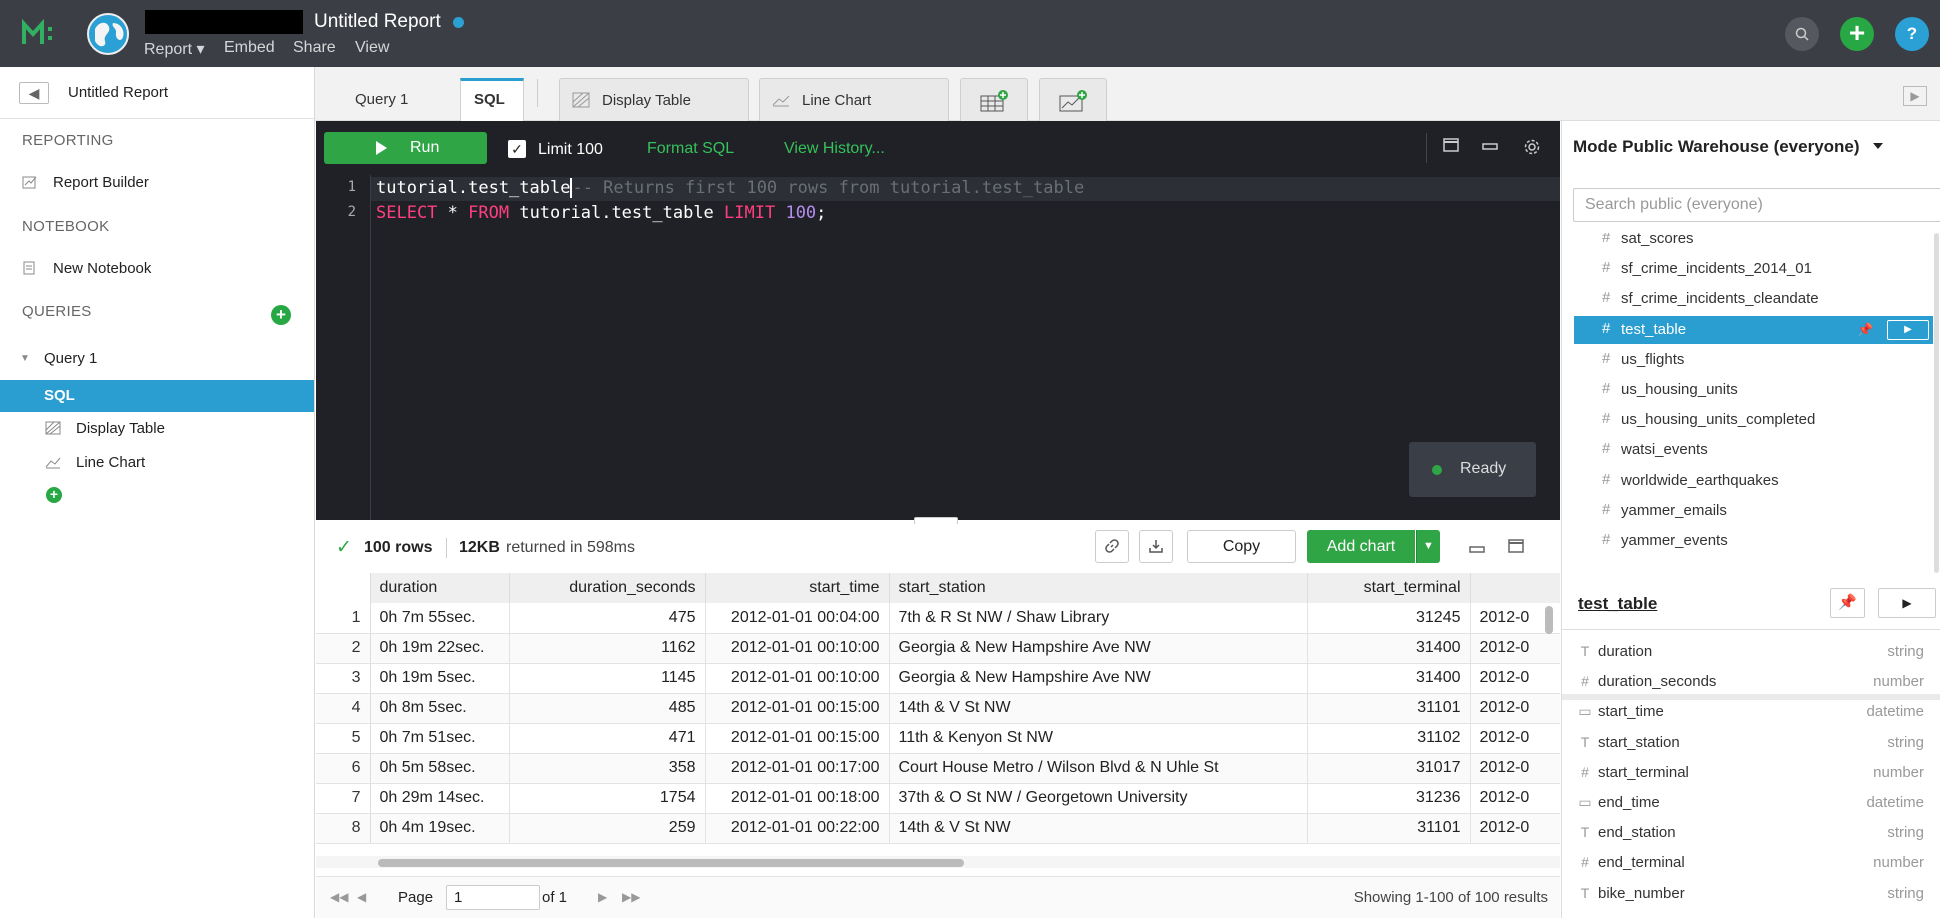  I want to click on chevron-down-icon: ▼, so click(28, 360).